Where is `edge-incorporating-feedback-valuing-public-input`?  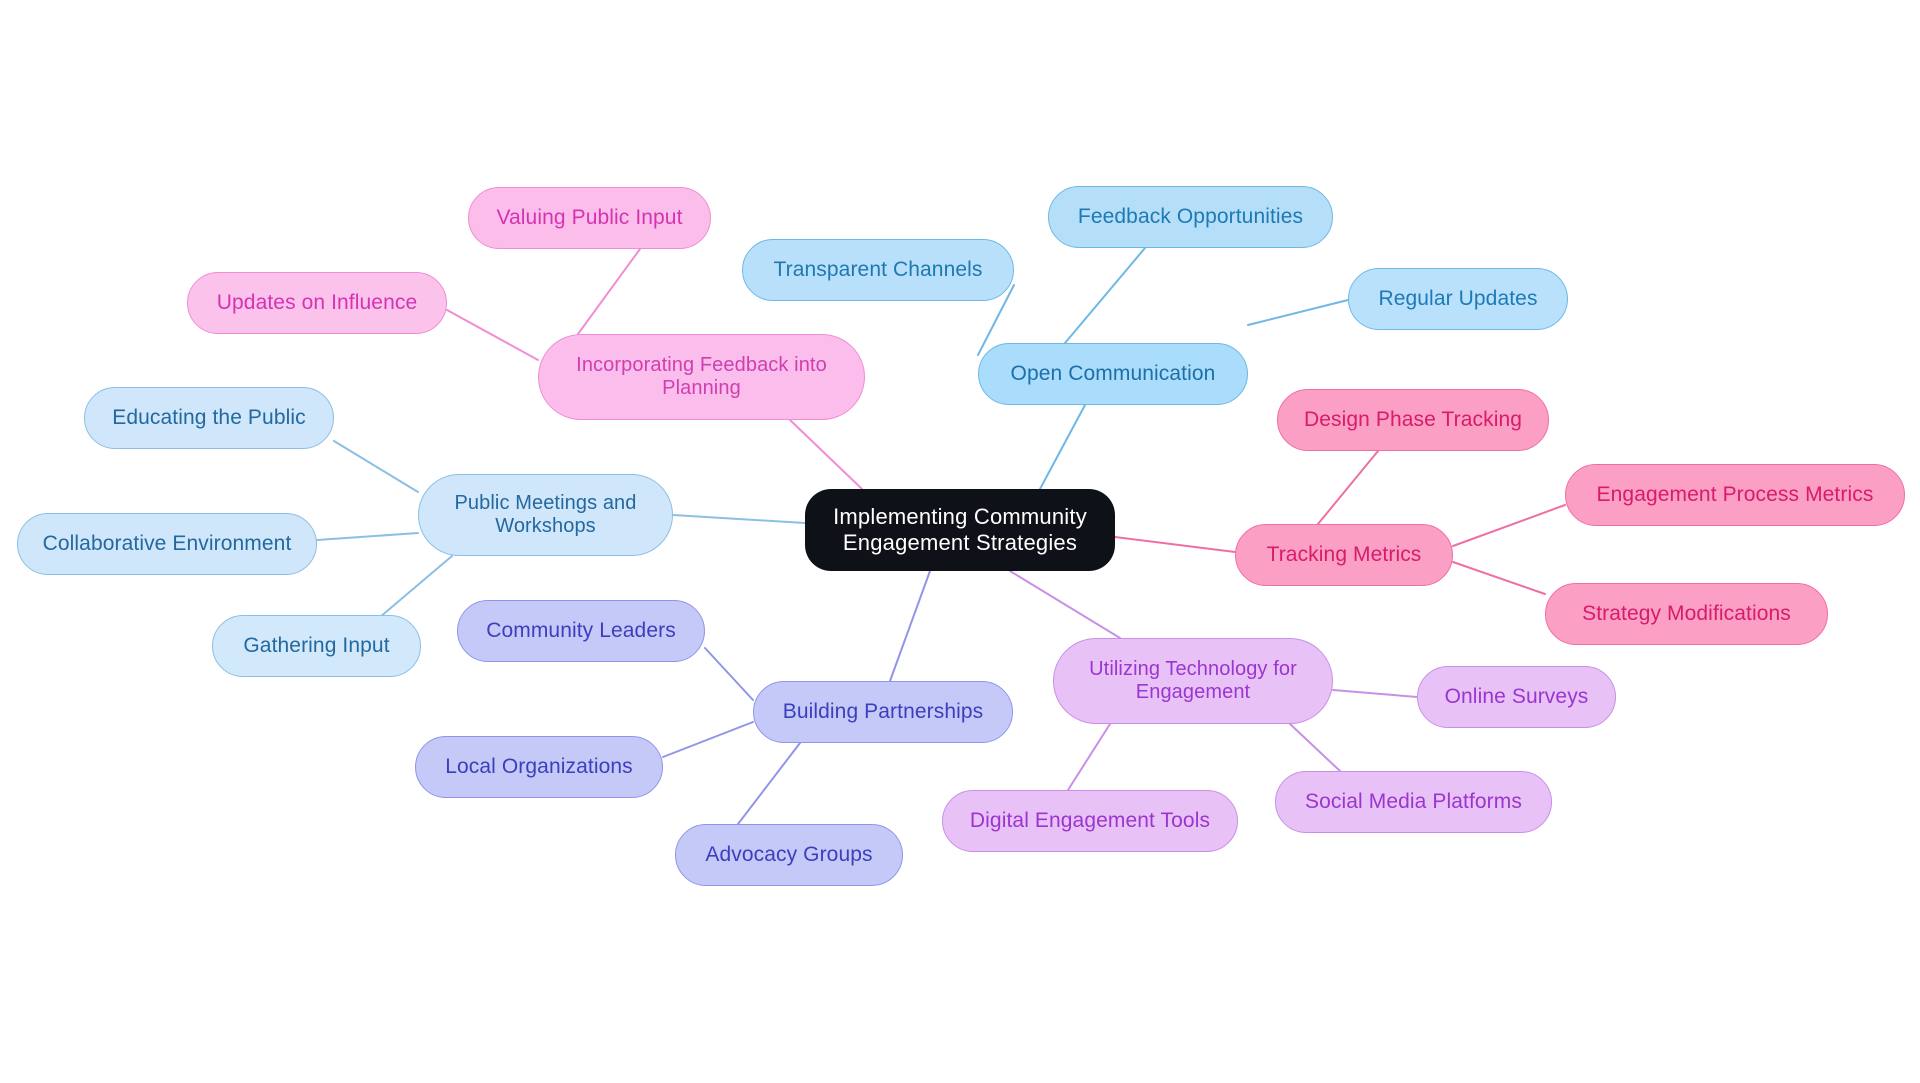
edge-incorporating-feedback-valuing-public-input is located at coordinates (609, 291).